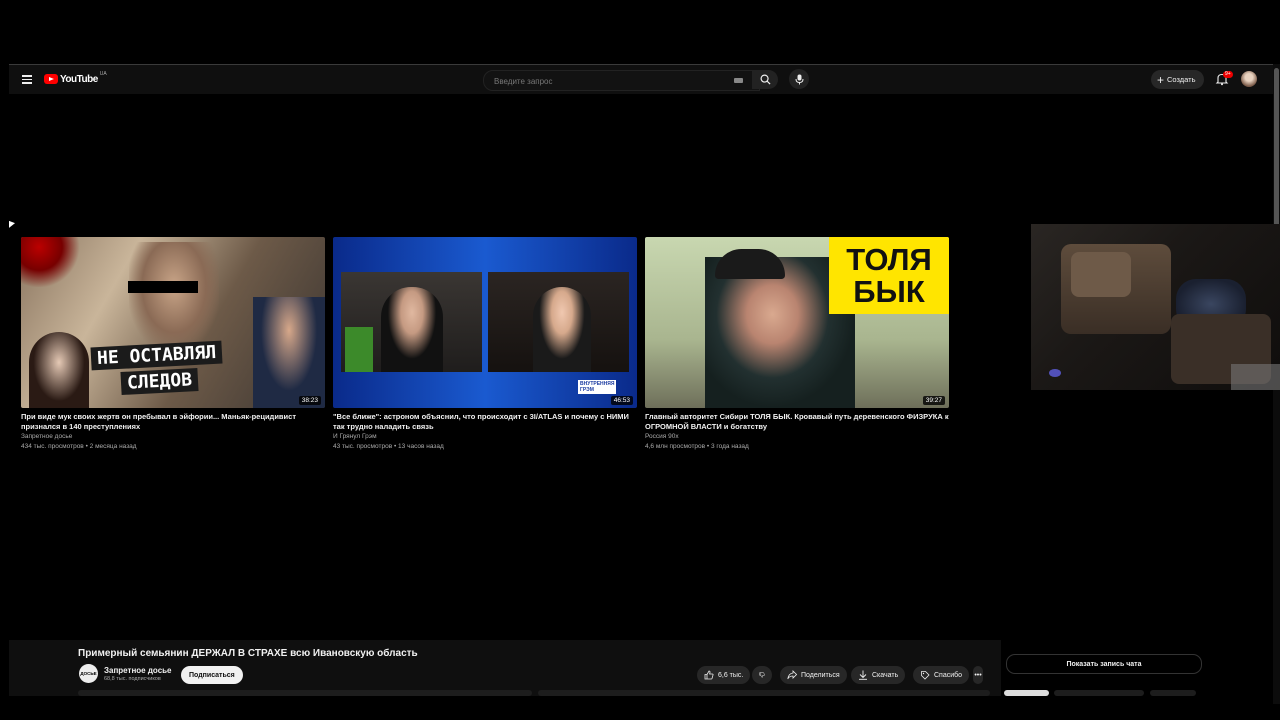  Describe the element at coordinates (27, 78) in the screenshot. I see `menu-icon` at that location.